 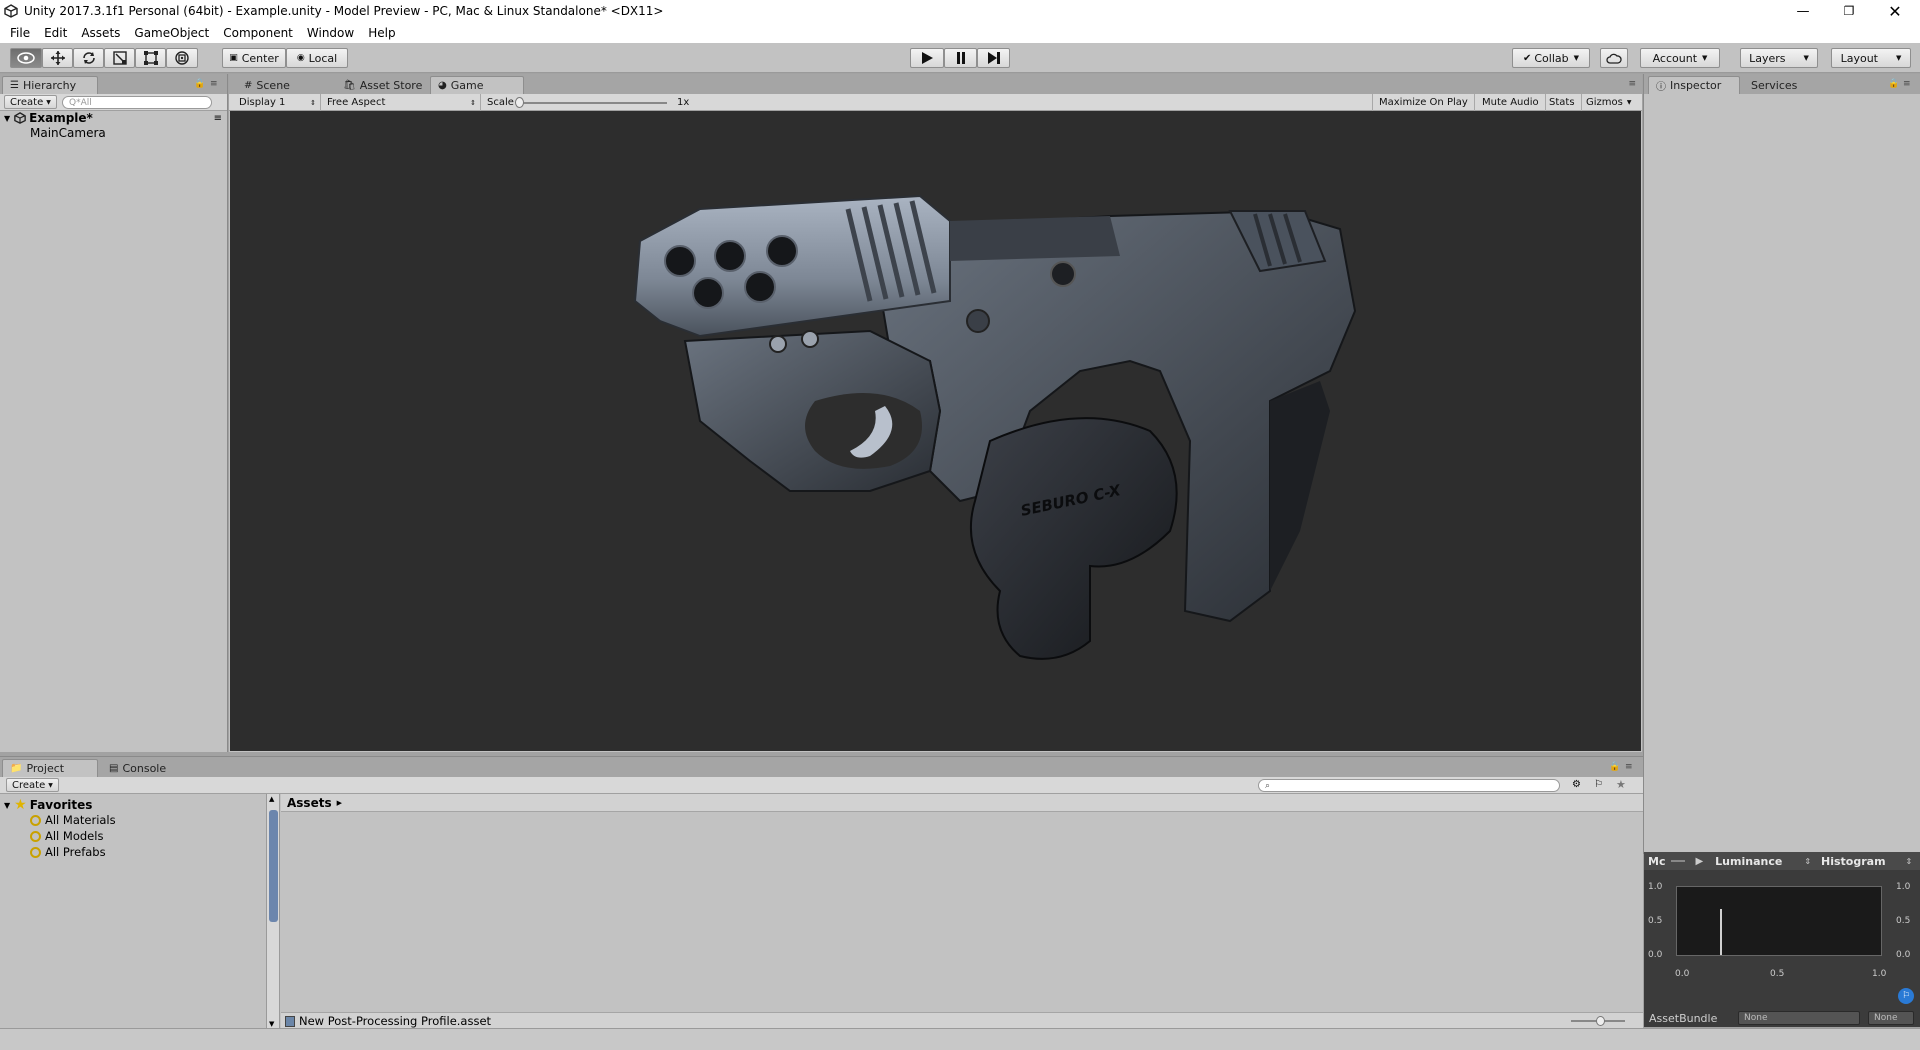 I want to click on aspect-dropdown: Free Aspect ⇕, so click(x=401, y=102).